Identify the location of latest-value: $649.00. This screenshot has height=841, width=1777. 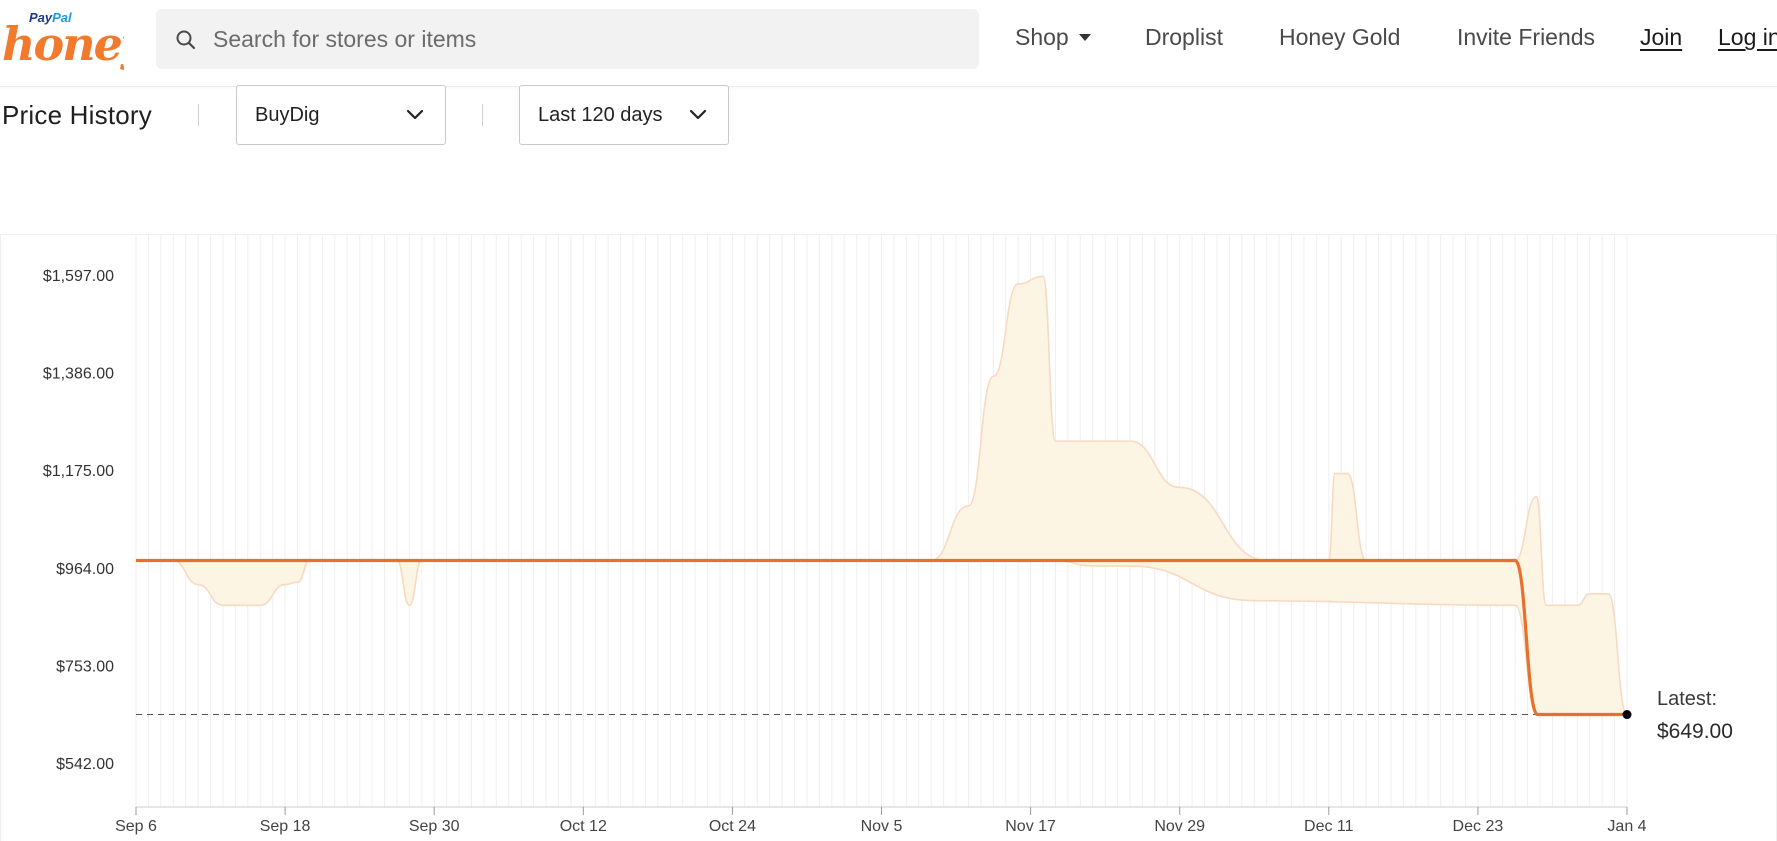
(1695, 731).